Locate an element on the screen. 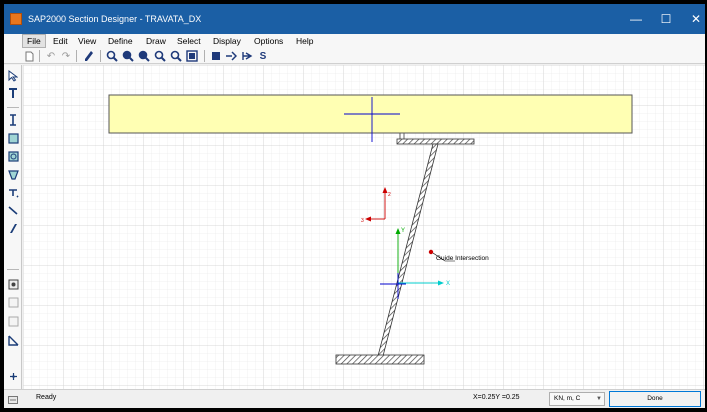  tool-palette is located at coordinates (13, 227).